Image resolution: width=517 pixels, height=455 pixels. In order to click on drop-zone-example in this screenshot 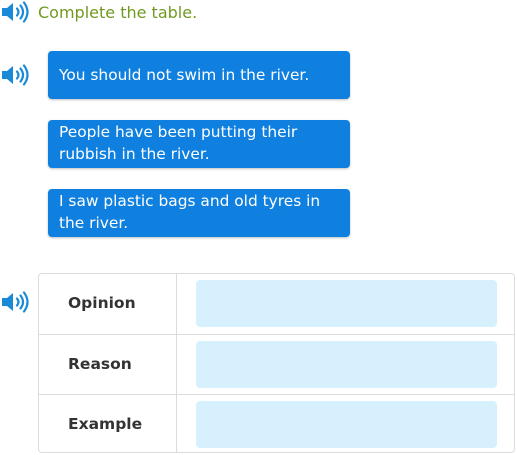, I will do `click(346, 424)`.